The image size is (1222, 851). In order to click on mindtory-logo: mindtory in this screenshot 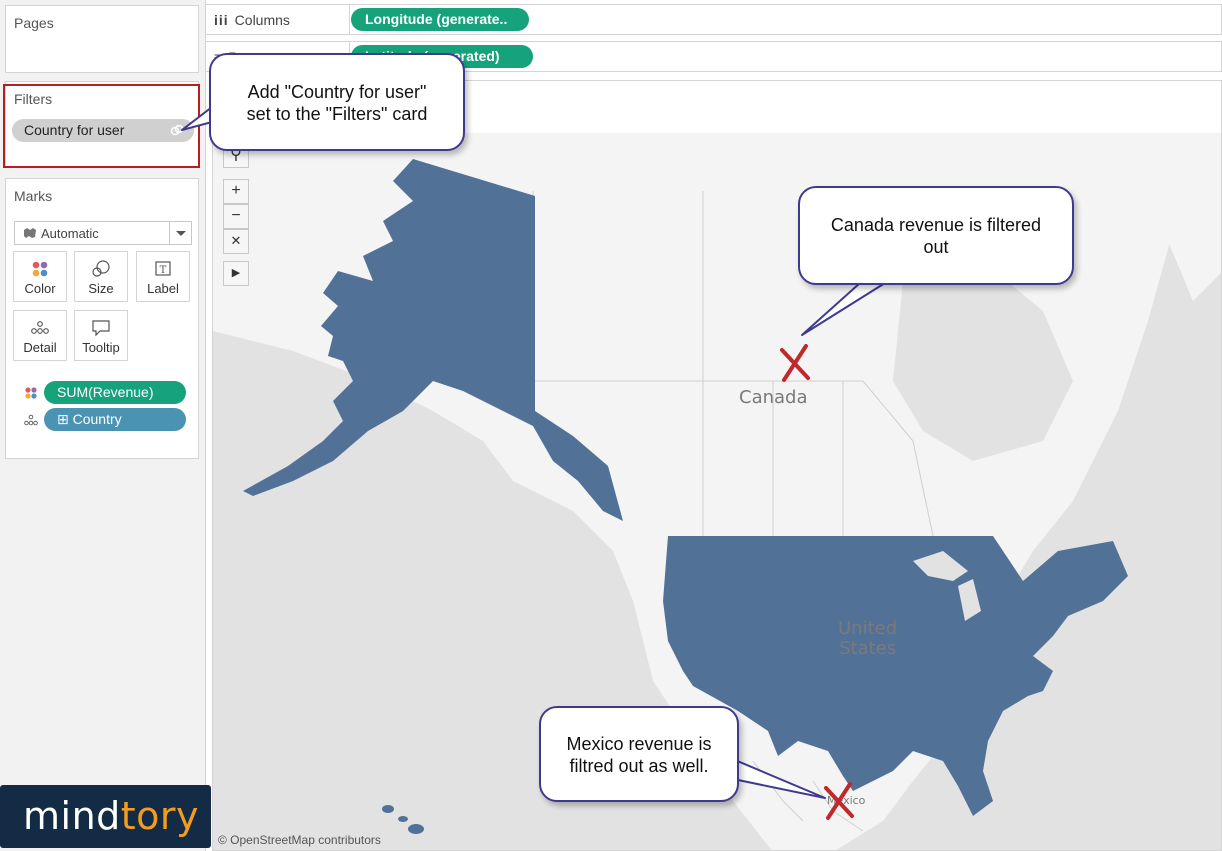, I will do `click(105, 816)`.